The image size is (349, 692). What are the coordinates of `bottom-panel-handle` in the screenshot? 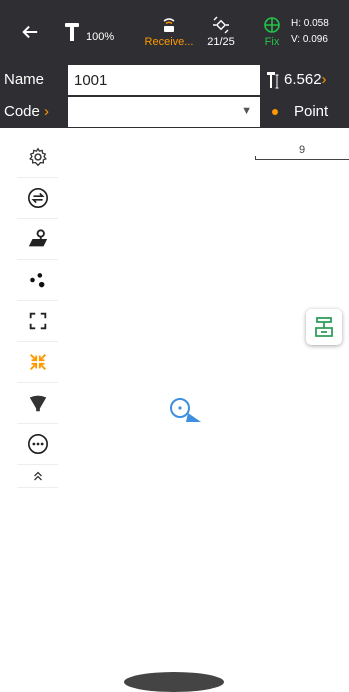 It's located at (174, 682).